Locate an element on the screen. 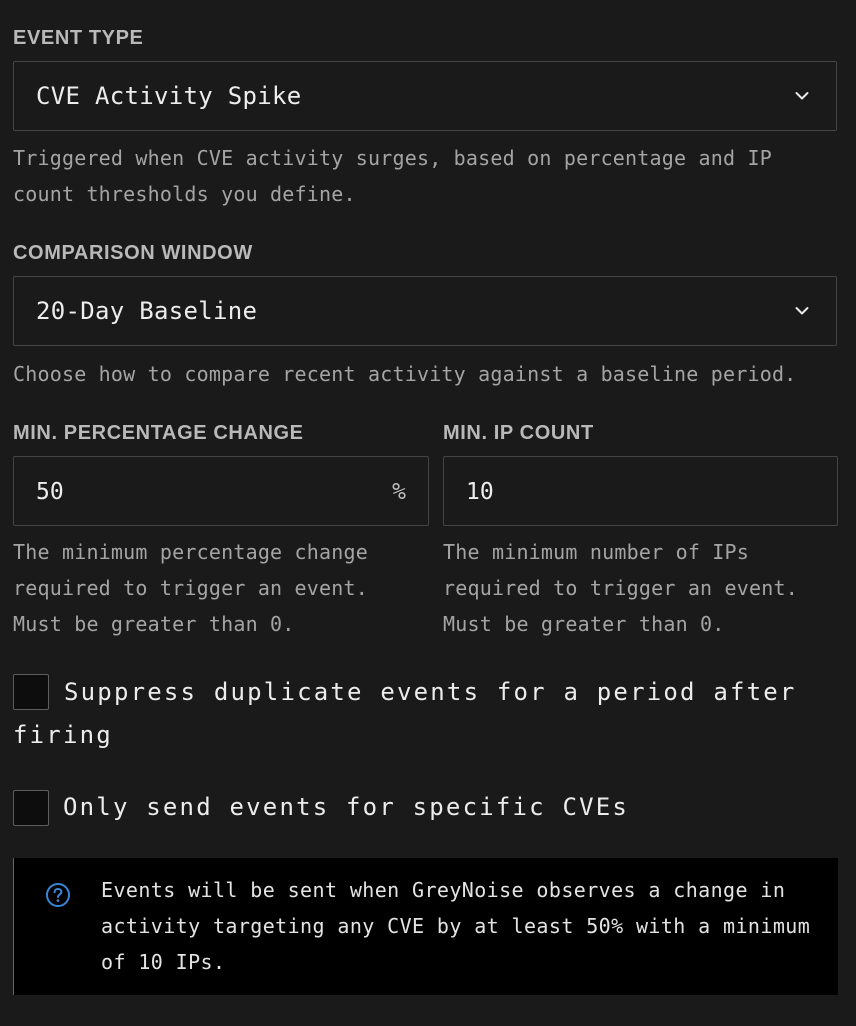  min-percentage-input: 50 % is located at coordinates (221, 491).